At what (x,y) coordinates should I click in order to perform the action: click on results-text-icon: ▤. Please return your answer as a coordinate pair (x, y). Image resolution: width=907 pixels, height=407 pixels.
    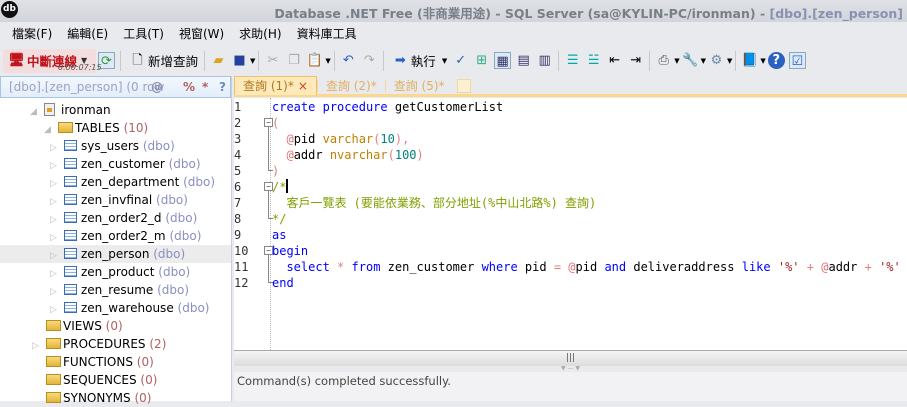
    Looking at the image, I should click on (523, 60).